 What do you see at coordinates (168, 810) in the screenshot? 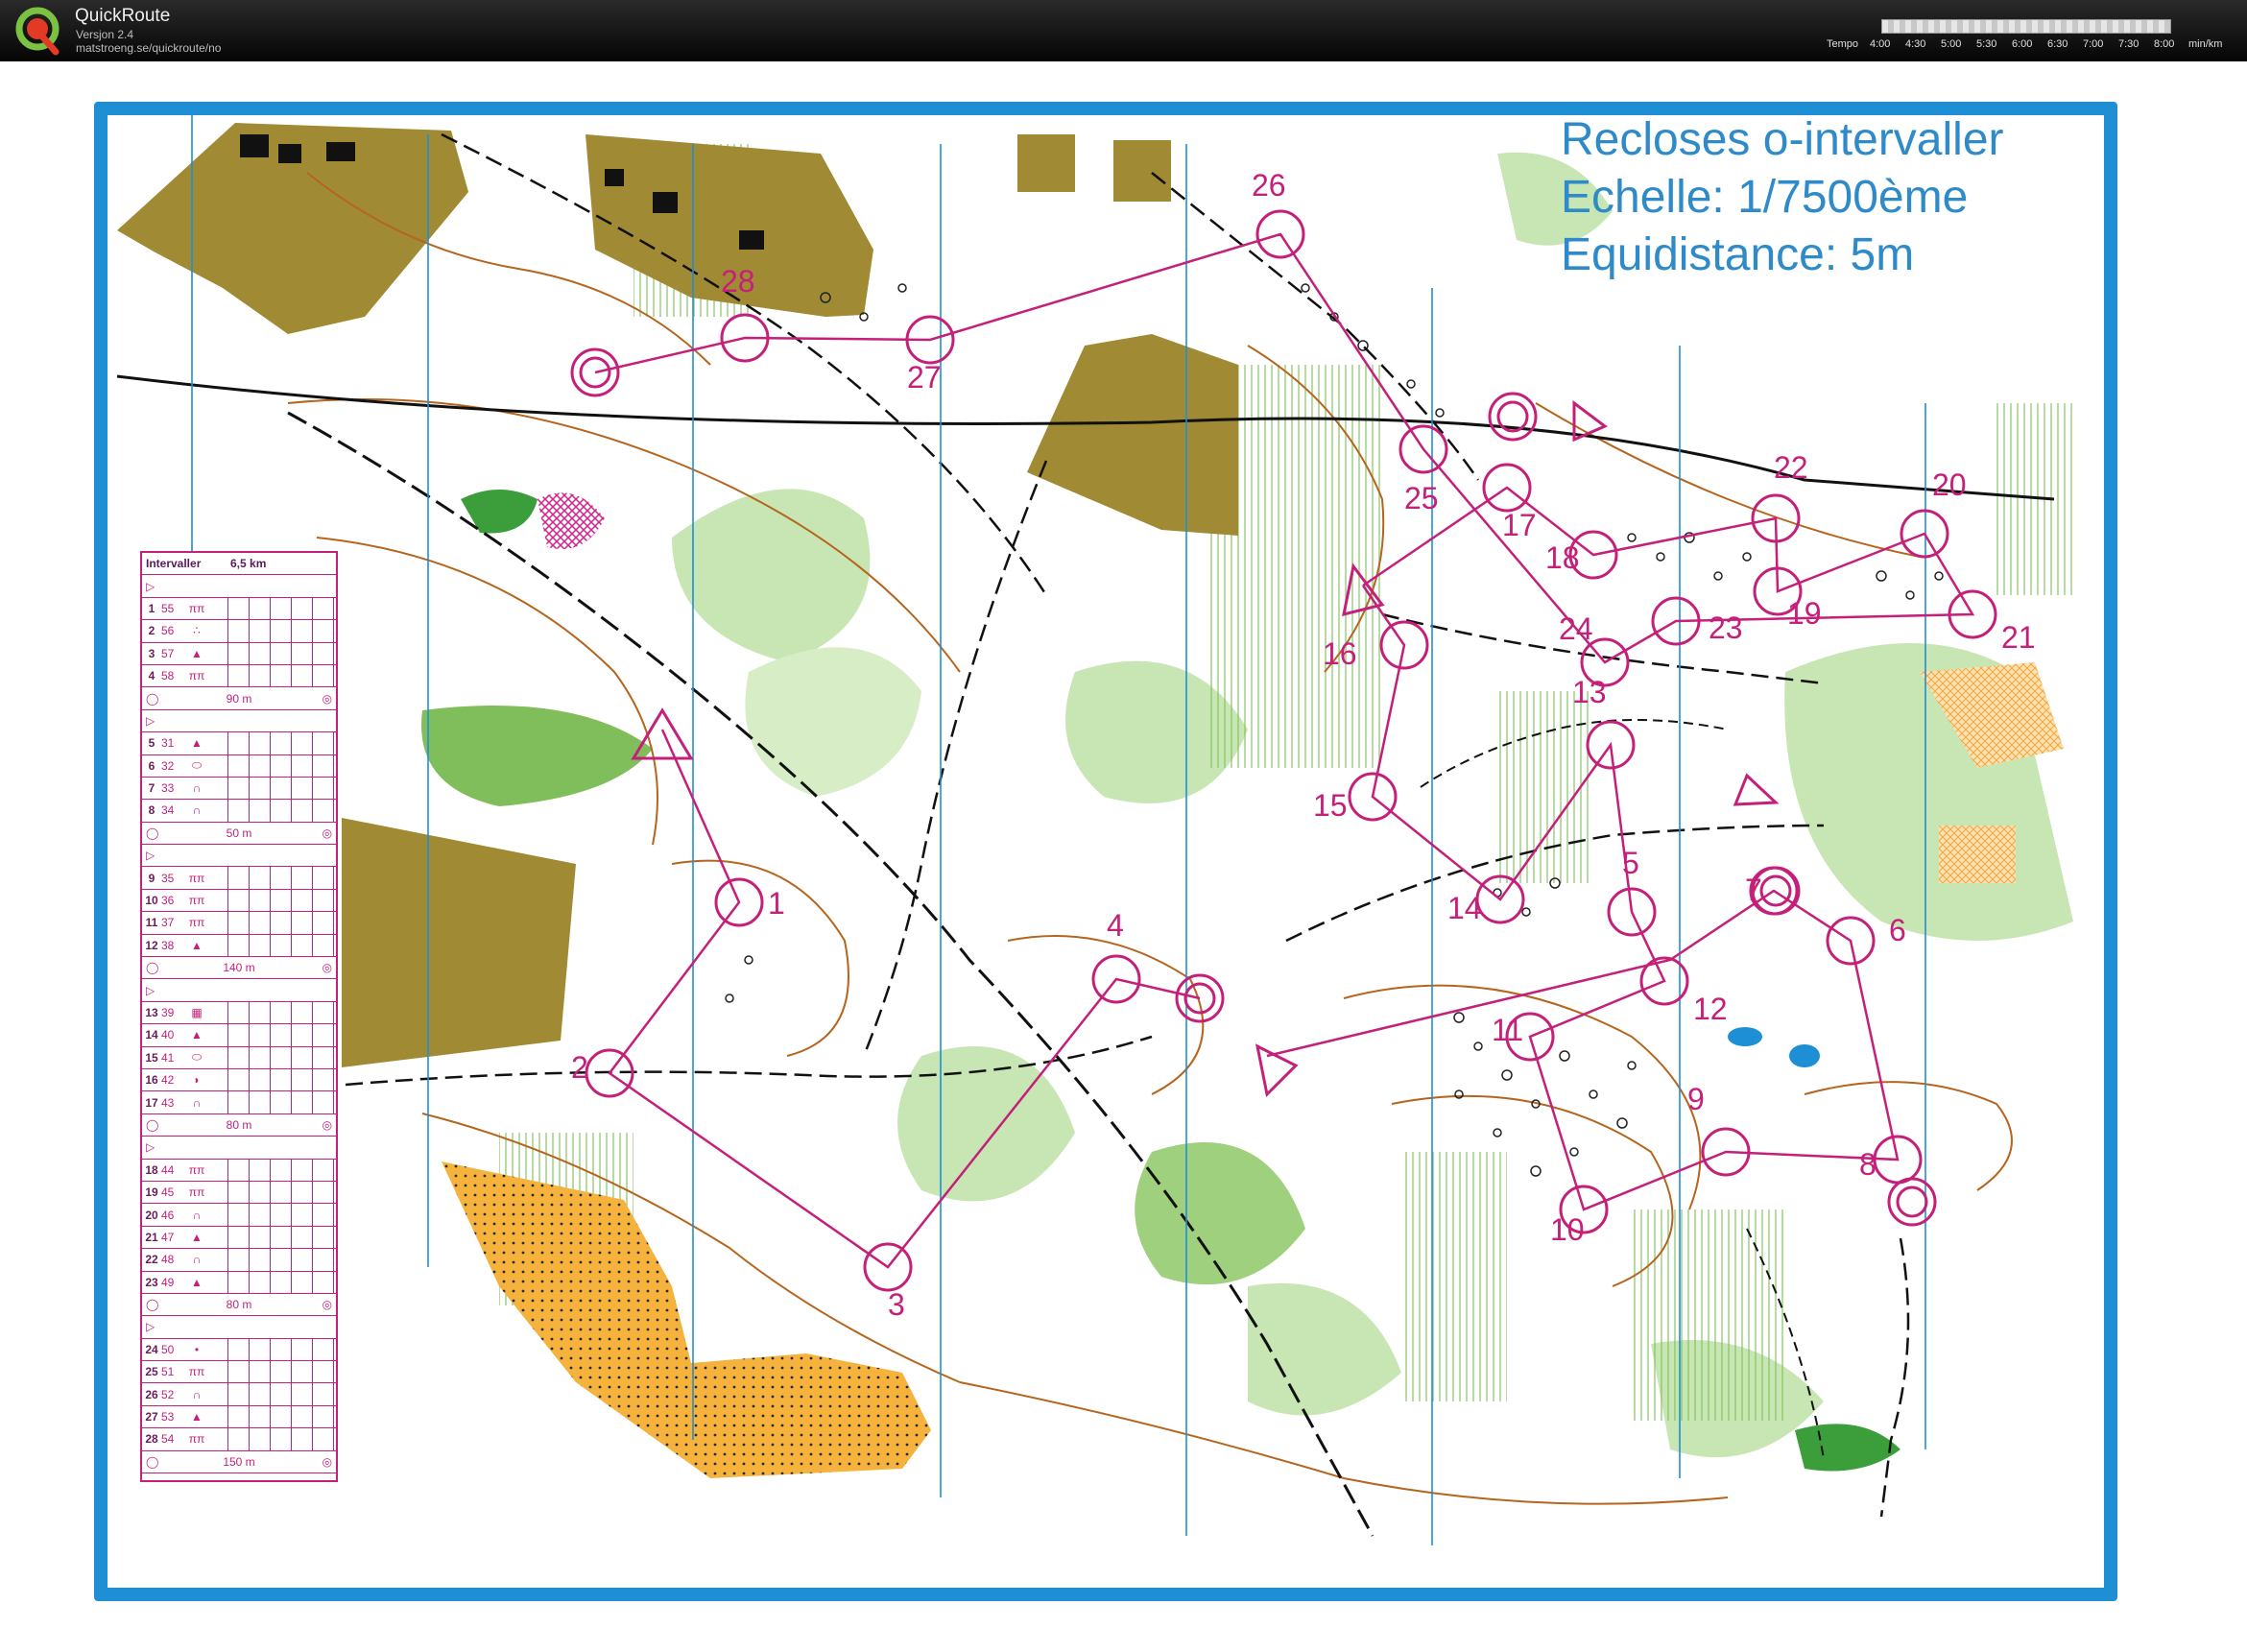
I see `control-code: 34` at bounding box center [168, 810].